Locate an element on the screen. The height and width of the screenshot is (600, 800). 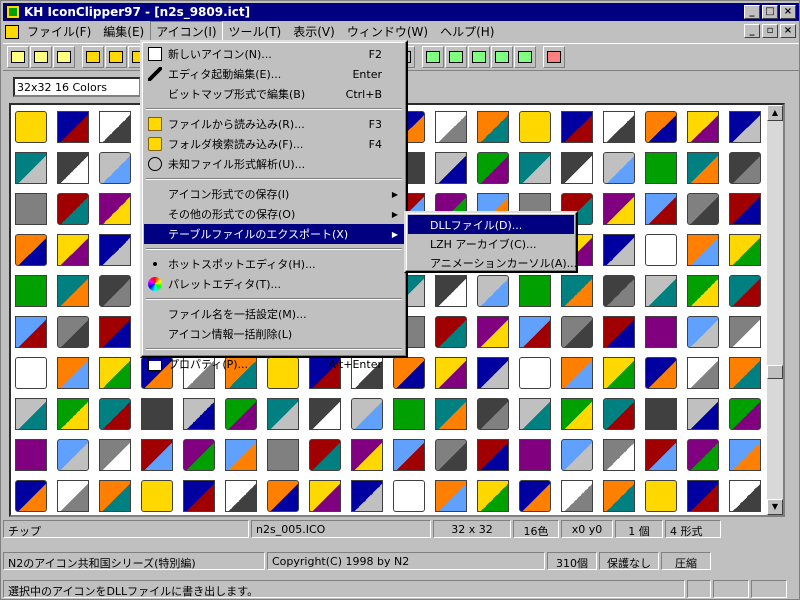
toolbar-help-button is located at coordinates (554, 57).